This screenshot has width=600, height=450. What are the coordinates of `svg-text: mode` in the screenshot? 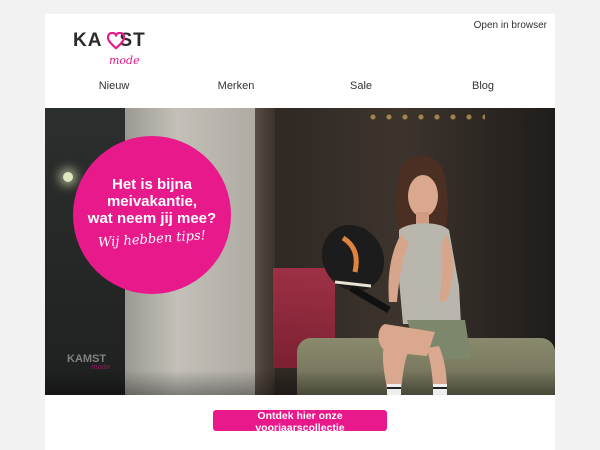 It's located at (100, 366).